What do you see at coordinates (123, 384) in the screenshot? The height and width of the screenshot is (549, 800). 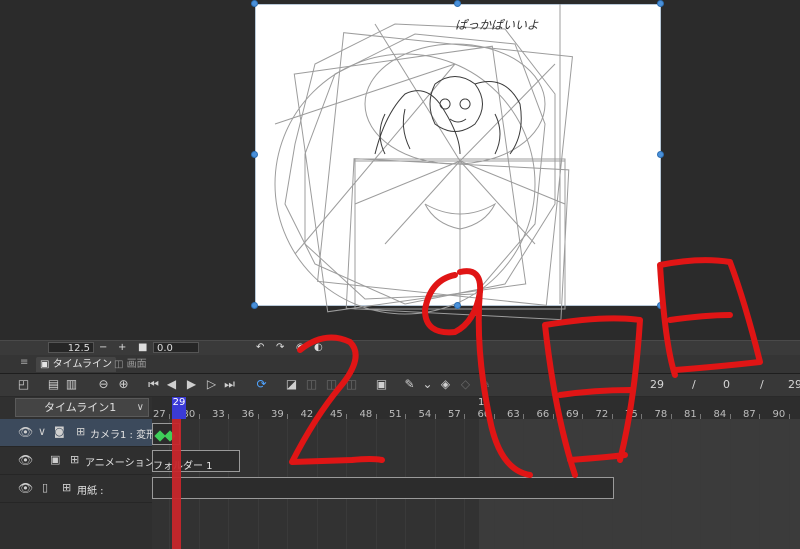 I see `zoom-in-timeline-icon: ⊕` at bounding box center [123, 384].